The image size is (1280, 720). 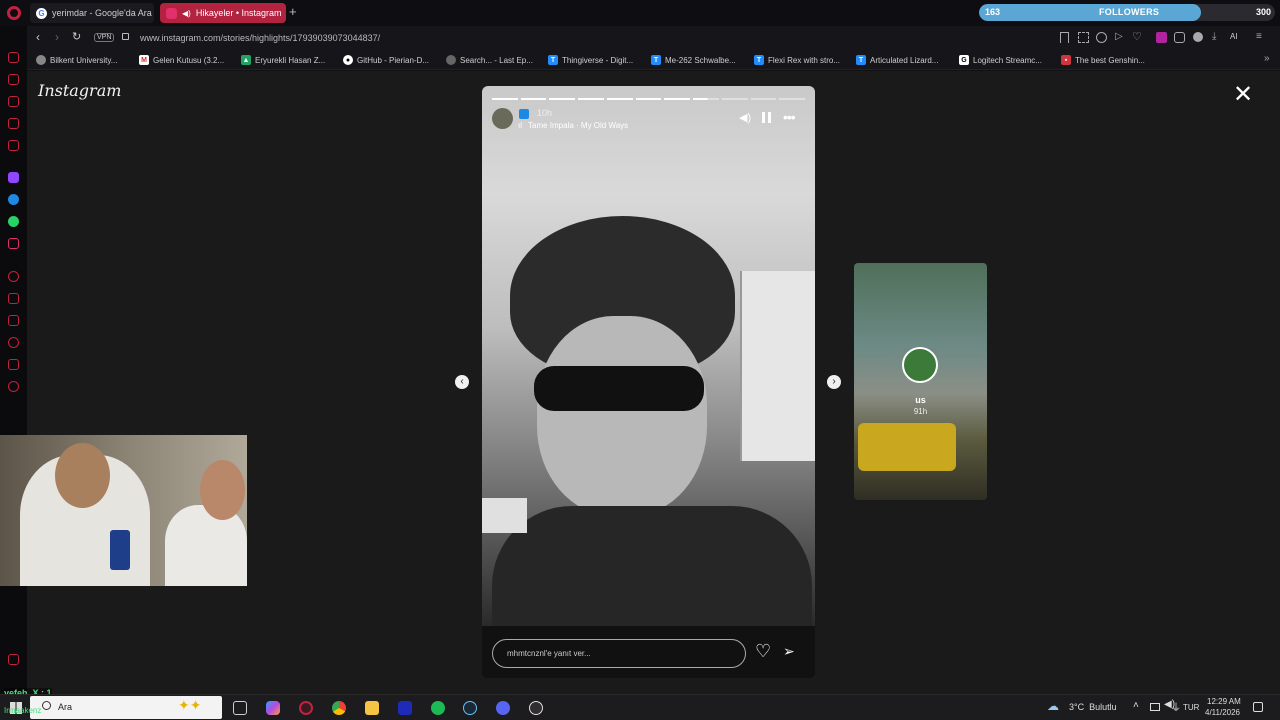 What do you see at coordinates (273, 708) in the screenshot?
I see `copilot-icon` at bounding box center [273, 708].